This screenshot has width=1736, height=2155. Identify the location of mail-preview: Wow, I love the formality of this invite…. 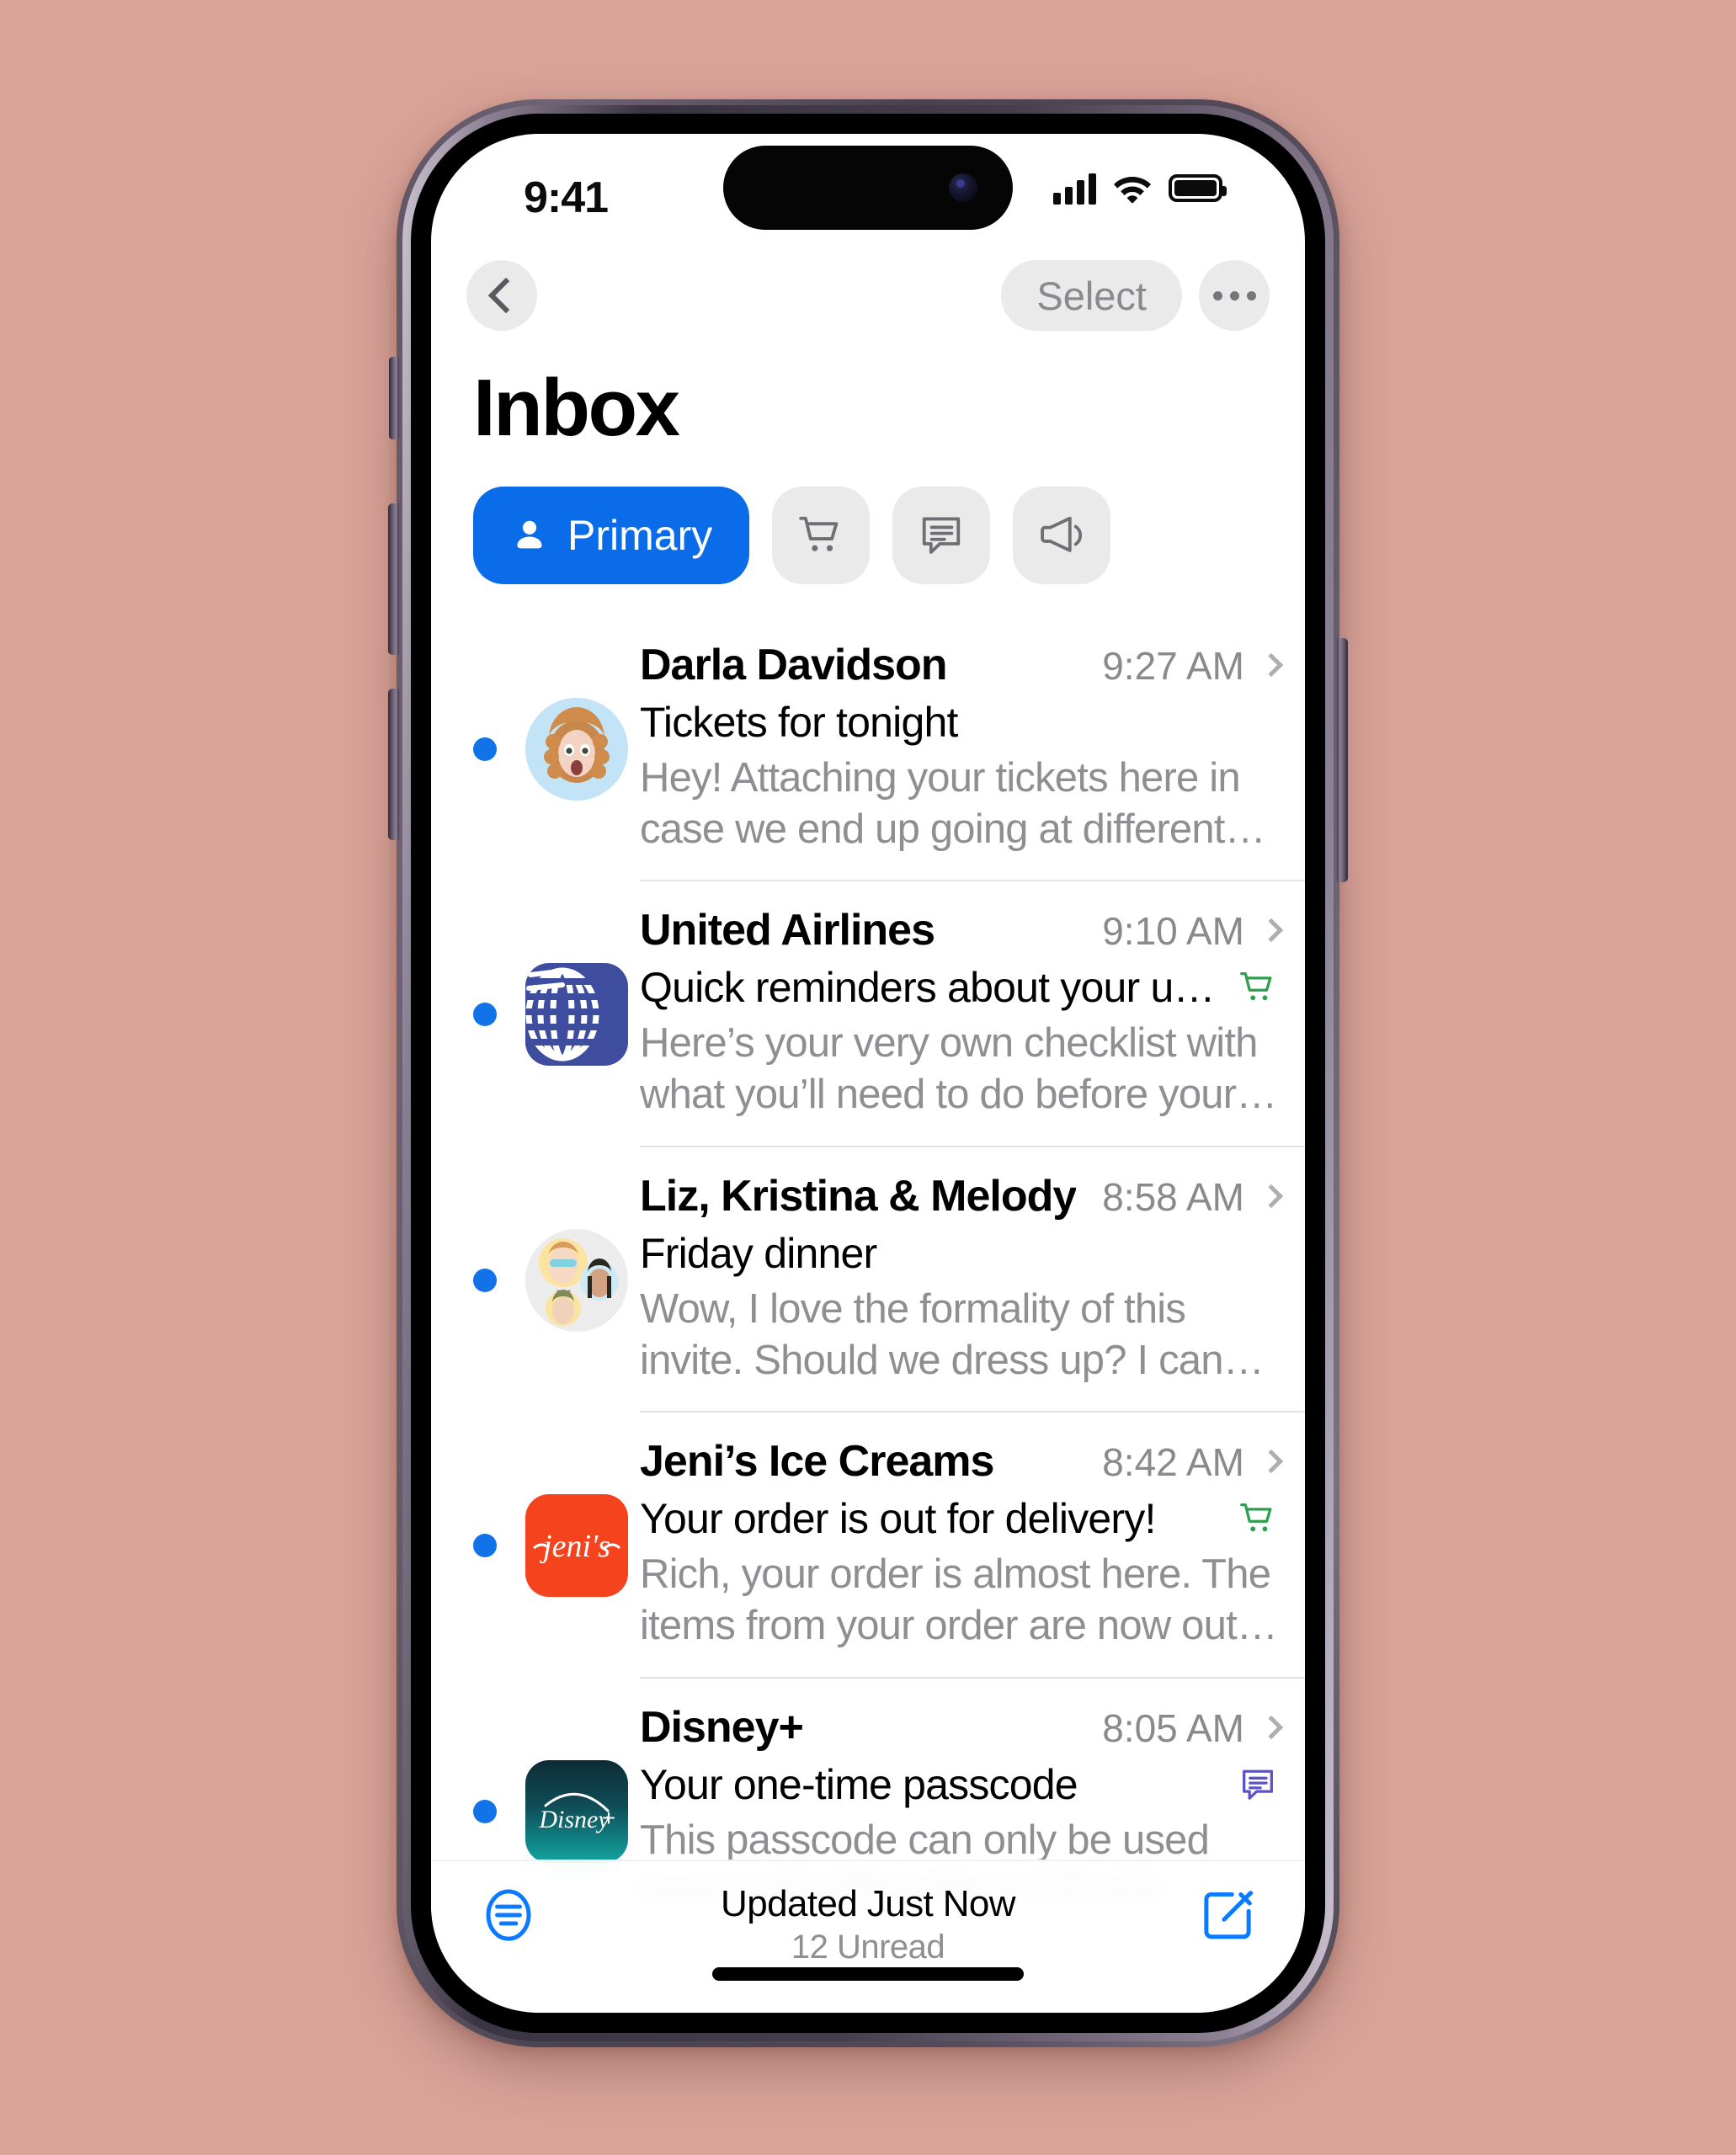
(932, 1334).